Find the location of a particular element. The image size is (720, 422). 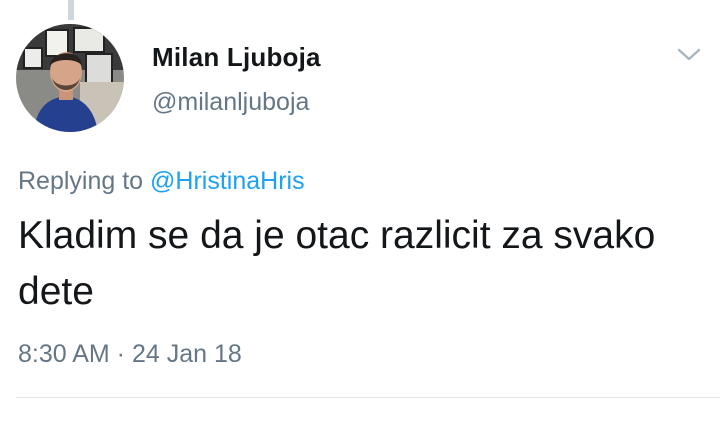

reply-mention-link: @HristinaHris is located at coordinates (227, 181).